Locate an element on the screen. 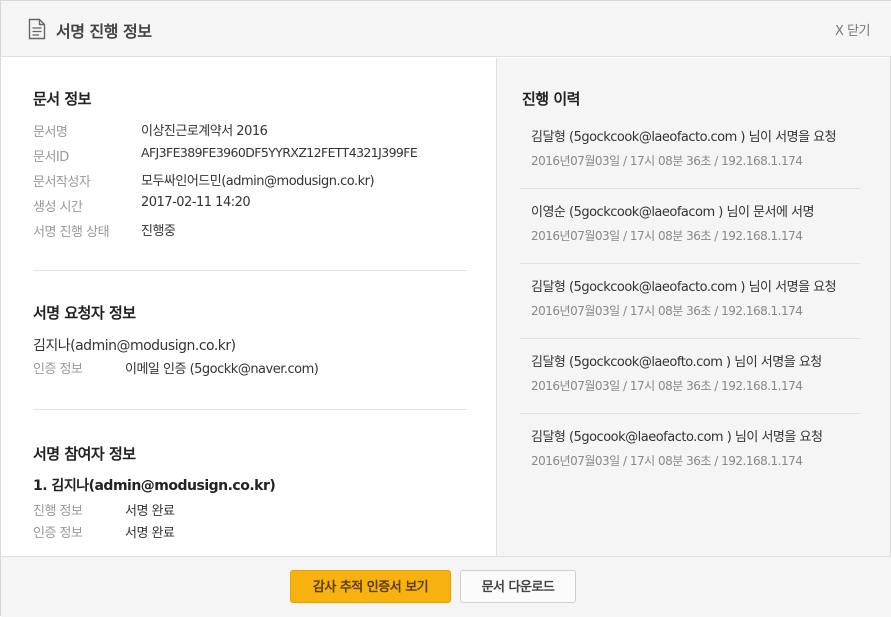 This screenshot has height=617, width=891. doc-name-label: 문서명 is located at coordinates (50, 132).